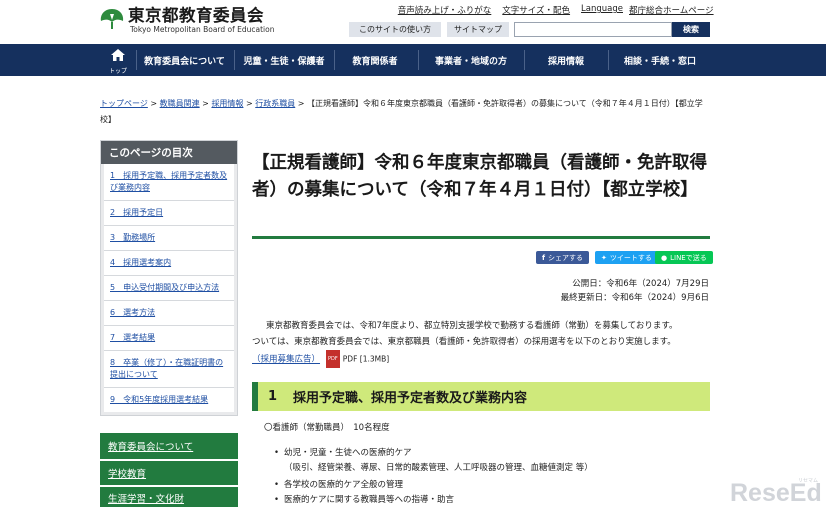 This screenshot has height=507, width=826. What do you see at coordinates (691, 29) in the screenshot?
I see `search-button: 検索` at bounding box center [691, 29].